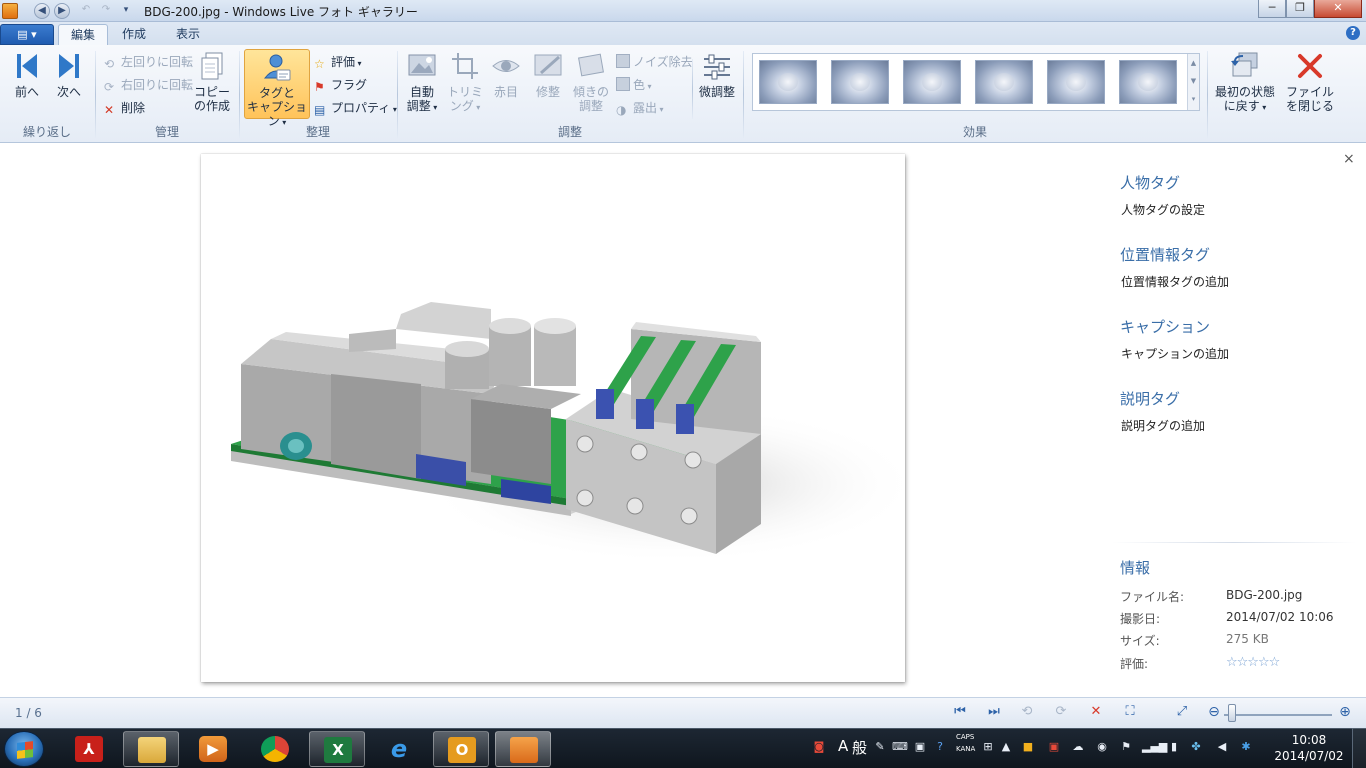 The image size is (1366, 768). Describe the element at coordinates (1300, 9) in the screenshot. I see `maximize-button: ❐` at that location.